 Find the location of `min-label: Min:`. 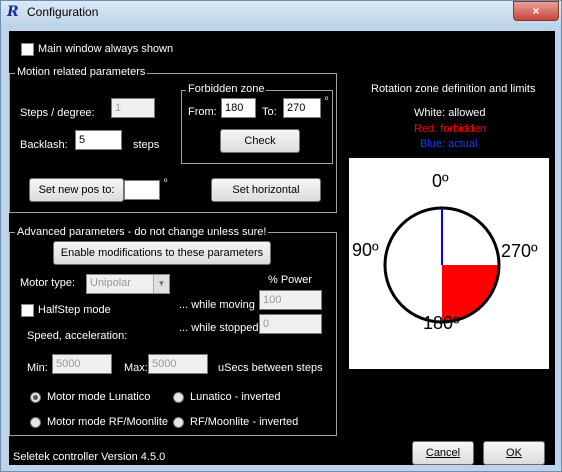

min-label: Min: is located at coordinates (37, 368).